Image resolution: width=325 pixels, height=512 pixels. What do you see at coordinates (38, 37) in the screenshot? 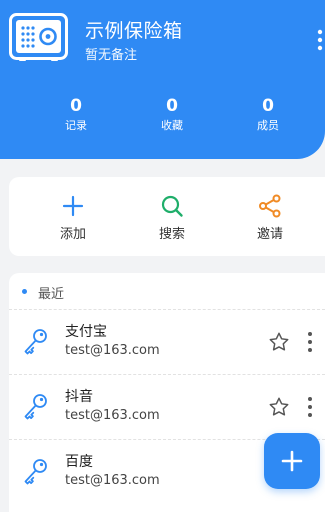
I see `safe-icon` at bounding box center [38, 37].